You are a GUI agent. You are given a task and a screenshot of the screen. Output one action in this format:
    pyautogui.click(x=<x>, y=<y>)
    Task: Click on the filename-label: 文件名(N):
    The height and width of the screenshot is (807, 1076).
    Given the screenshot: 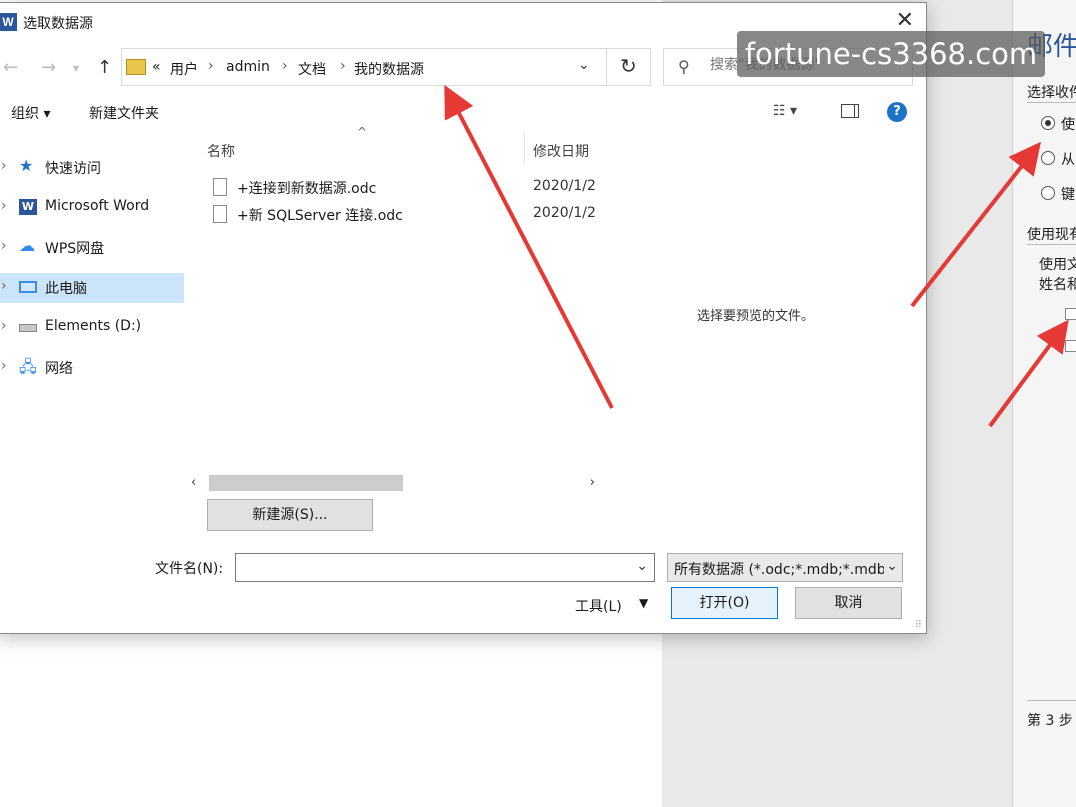 What is the action you would take?
    pyautogui.click(x=189, y=569)
    